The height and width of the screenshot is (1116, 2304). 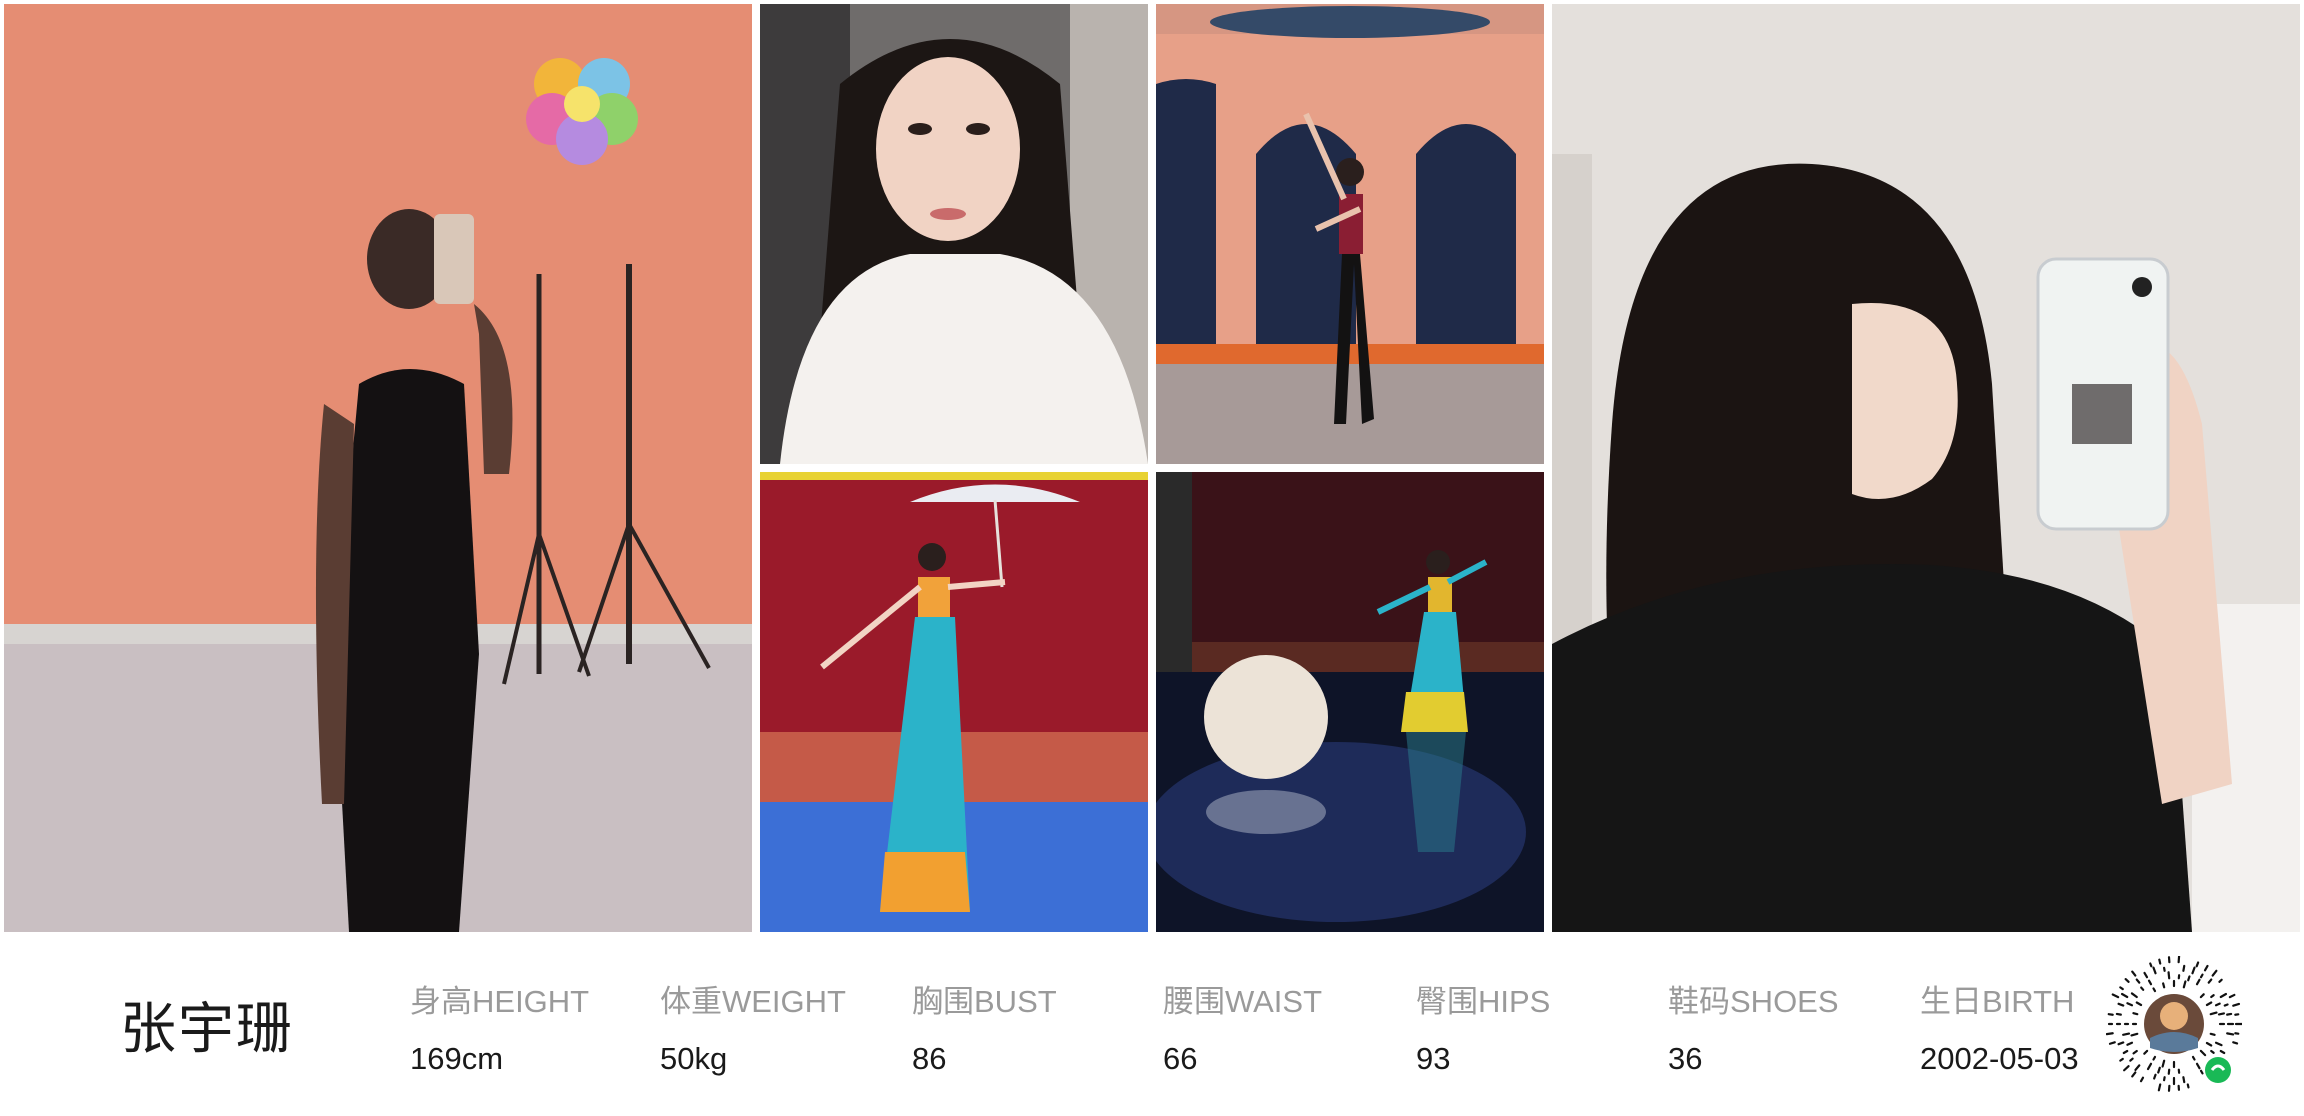 I want to click on stat-value: 2002-05-03, so click(x=1999, y=1058).